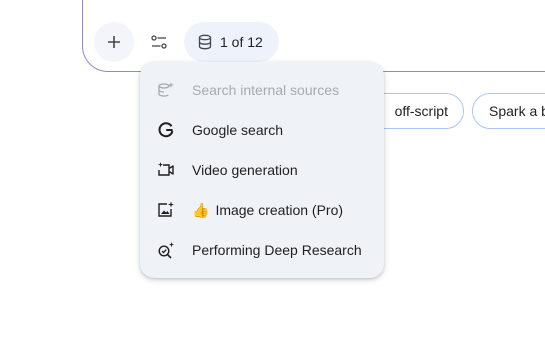  What do you see at coordinates (266, 90) in the screenshot?
I see `menu-item-label: Search internal sources` at bounding box center [266, 90].